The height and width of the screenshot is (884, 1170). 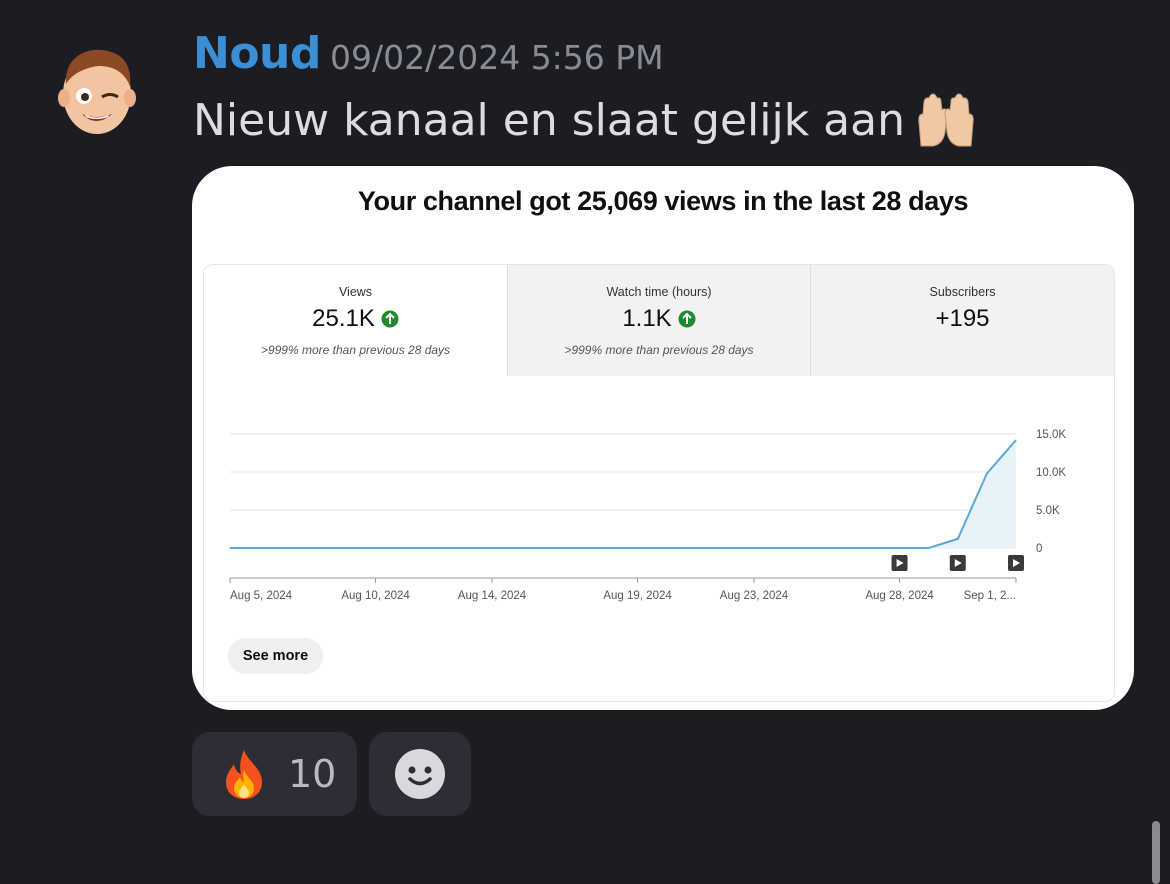 What do you see at coordinates (97, 91) in the screenshot?
I see `user-avatar` at bounding box center [97, 91].